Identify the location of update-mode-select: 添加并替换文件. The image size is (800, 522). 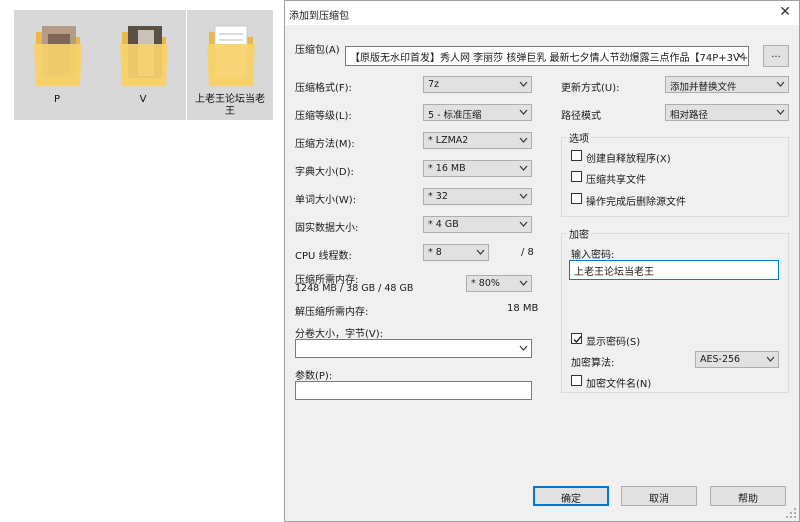
(727, 84).